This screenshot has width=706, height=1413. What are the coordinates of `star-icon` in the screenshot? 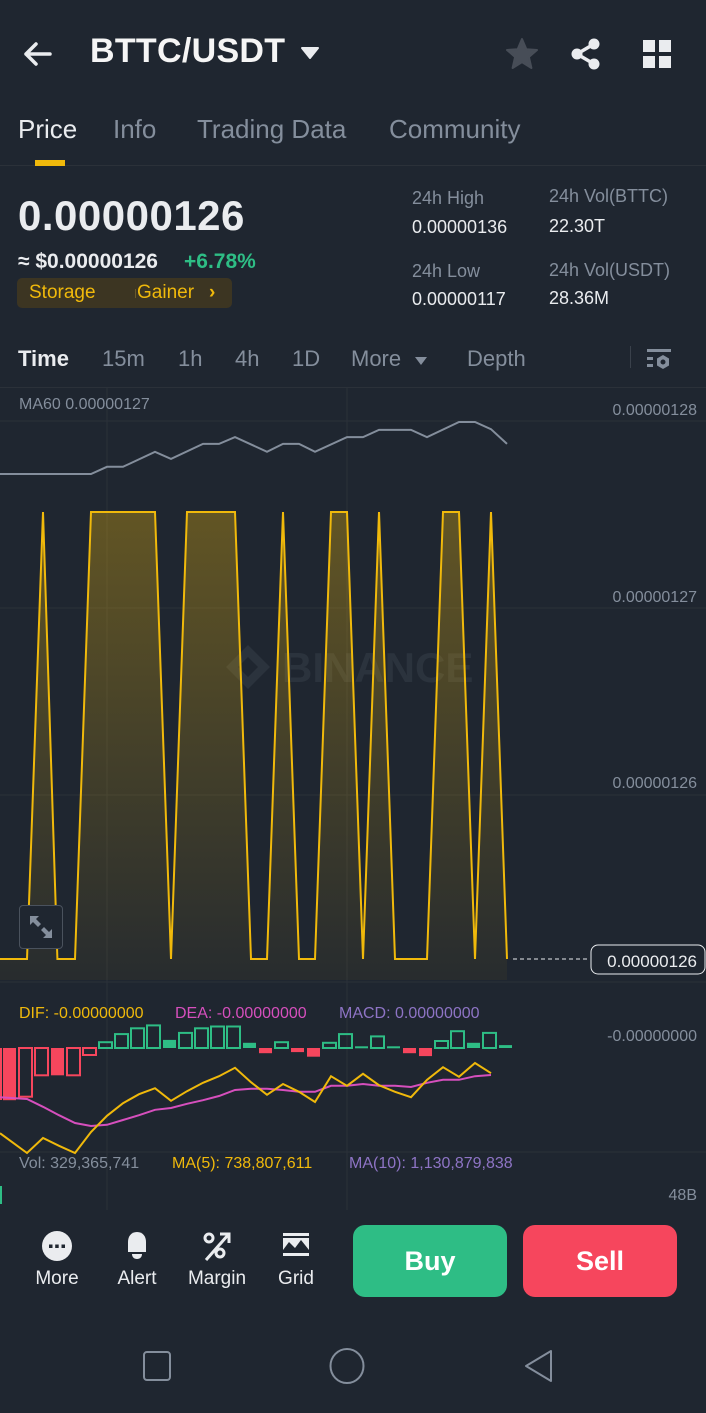 It's located at (522, 54).